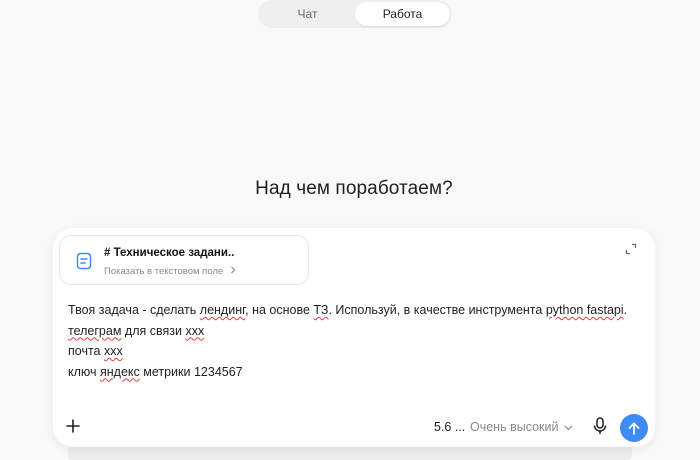  What do you see at coordinates (584, 310) in the screenshot?
I see `prompt-text: python fastapi` at bounding box center [584, 310].